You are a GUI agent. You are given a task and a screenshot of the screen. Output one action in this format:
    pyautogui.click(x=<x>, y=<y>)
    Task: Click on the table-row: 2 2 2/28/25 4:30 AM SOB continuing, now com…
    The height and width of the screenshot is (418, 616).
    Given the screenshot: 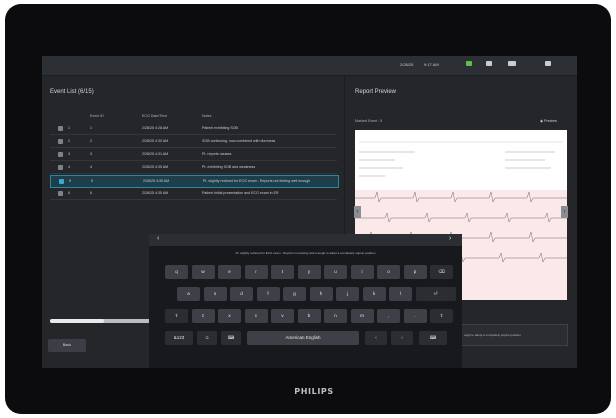 What is the action you would take?
    pyautogui.click(x=193, y=142)
    